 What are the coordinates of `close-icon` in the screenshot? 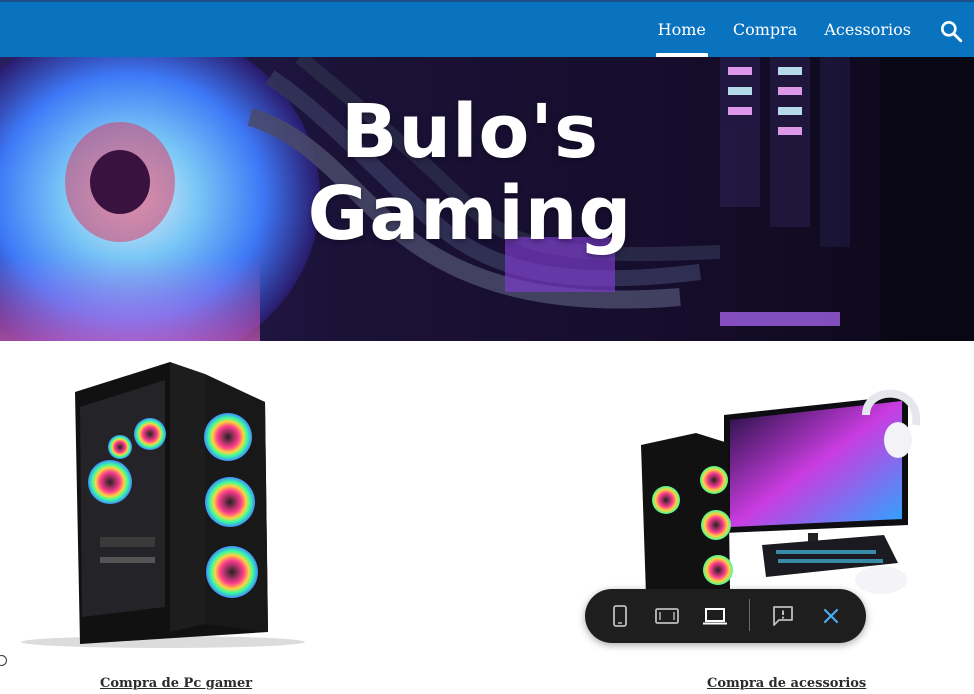 It's located at (831, 616).